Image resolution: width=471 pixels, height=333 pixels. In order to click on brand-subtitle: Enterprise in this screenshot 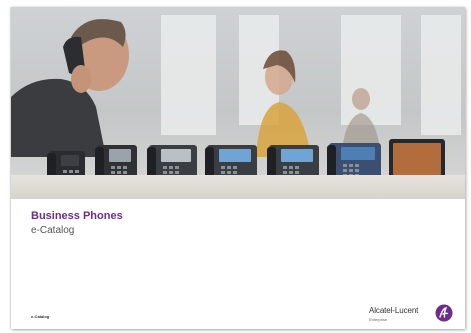, I will do `click(378, 319)`.